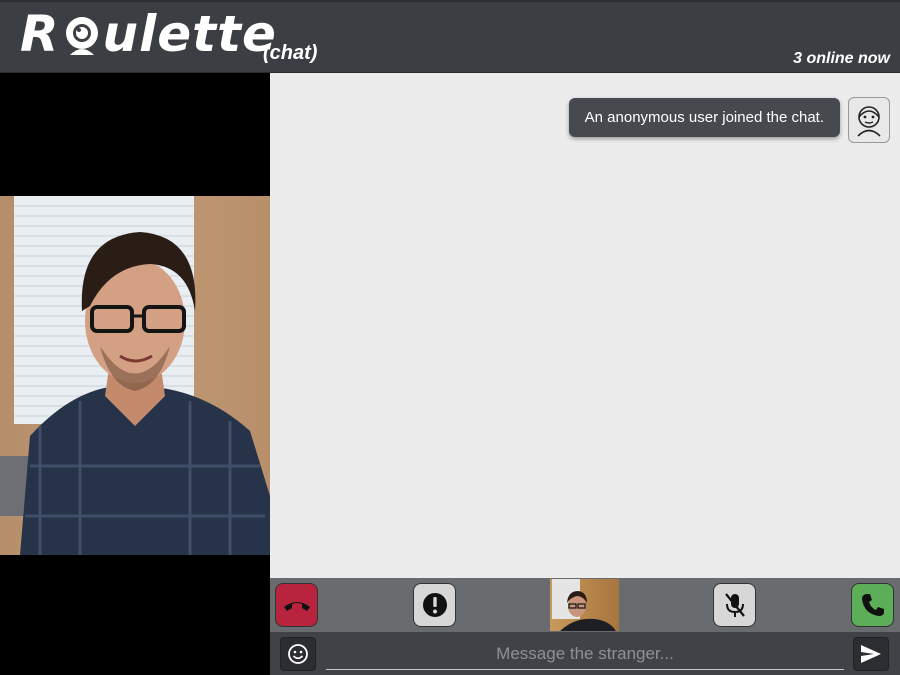 The image size is (900, 675). I want to click on phone-hangup-icon, so click(296, 606).